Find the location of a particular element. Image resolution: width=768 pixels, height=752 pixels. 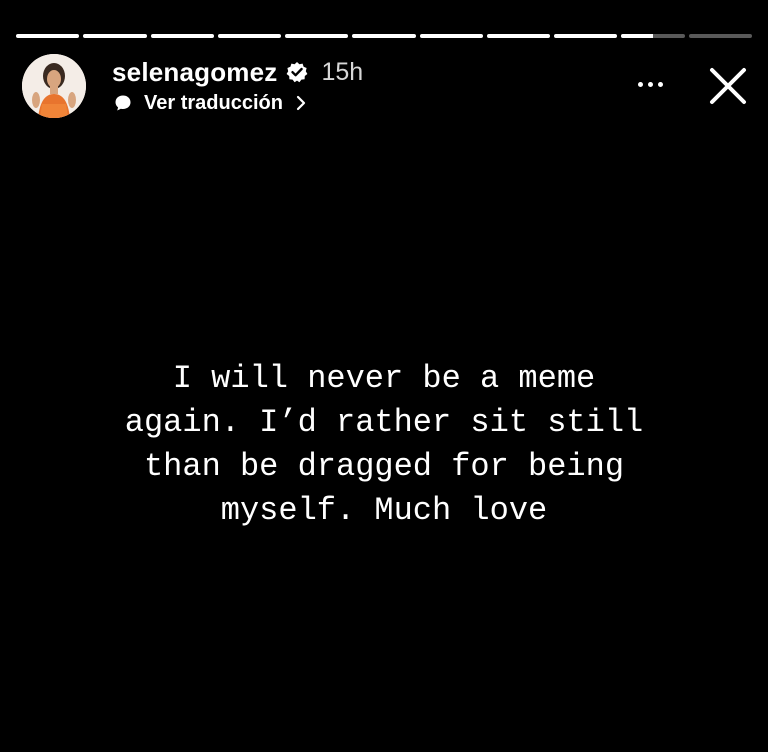

username-link: selenagomez is located at coordinates (195, 72).